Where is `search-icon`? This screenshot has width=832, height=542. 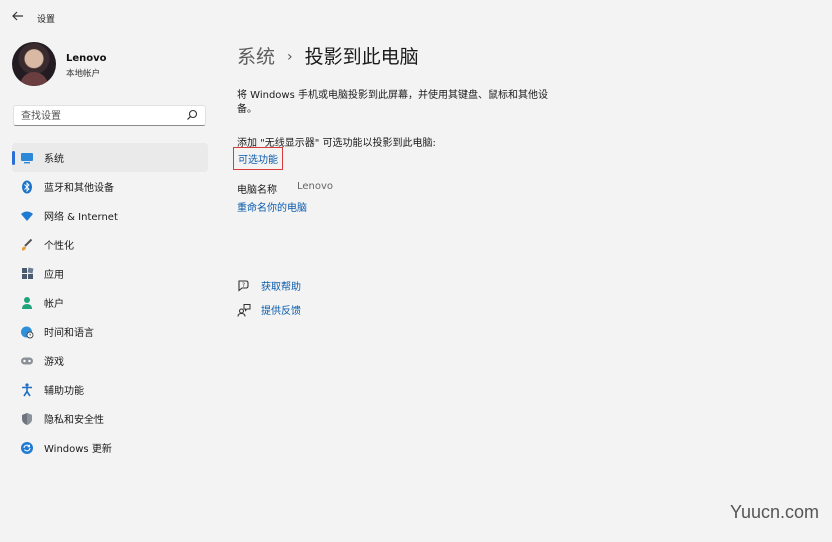
search-icon is located at coordinates (192, 115).